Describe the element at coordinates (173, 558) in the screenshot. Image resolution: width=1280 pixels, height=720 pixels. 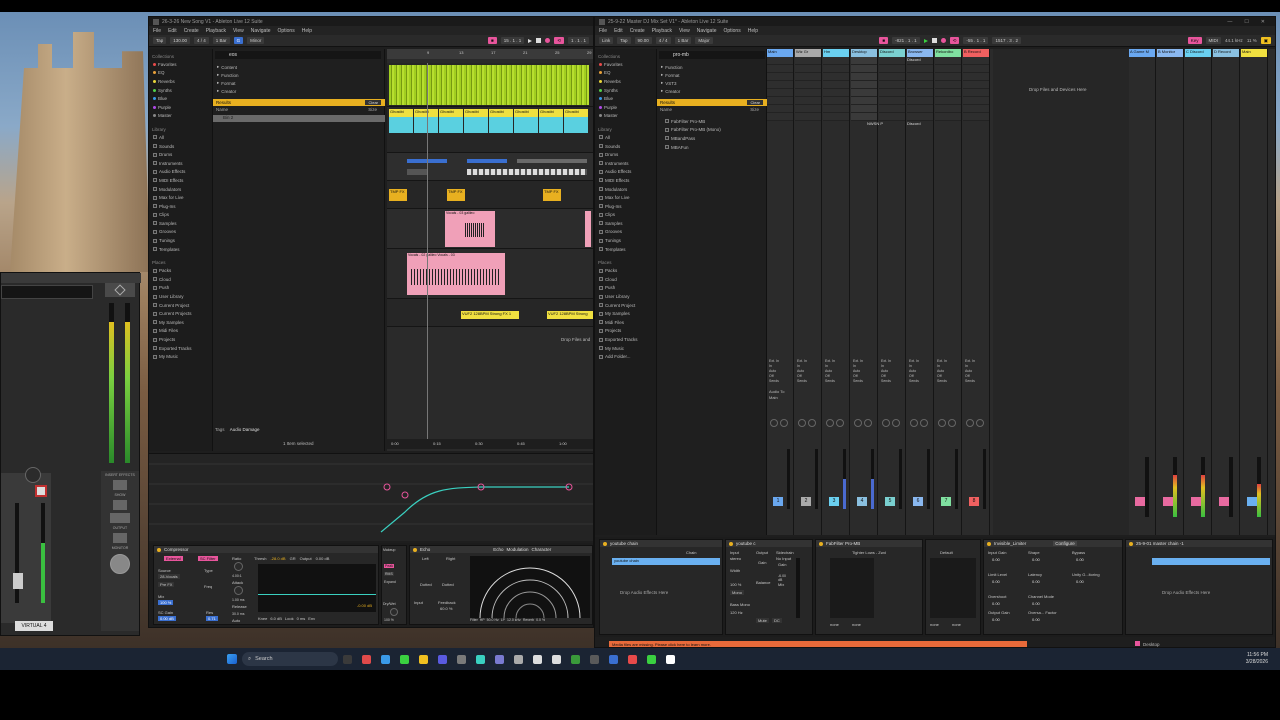
I see `external-toggle: External` at that location.